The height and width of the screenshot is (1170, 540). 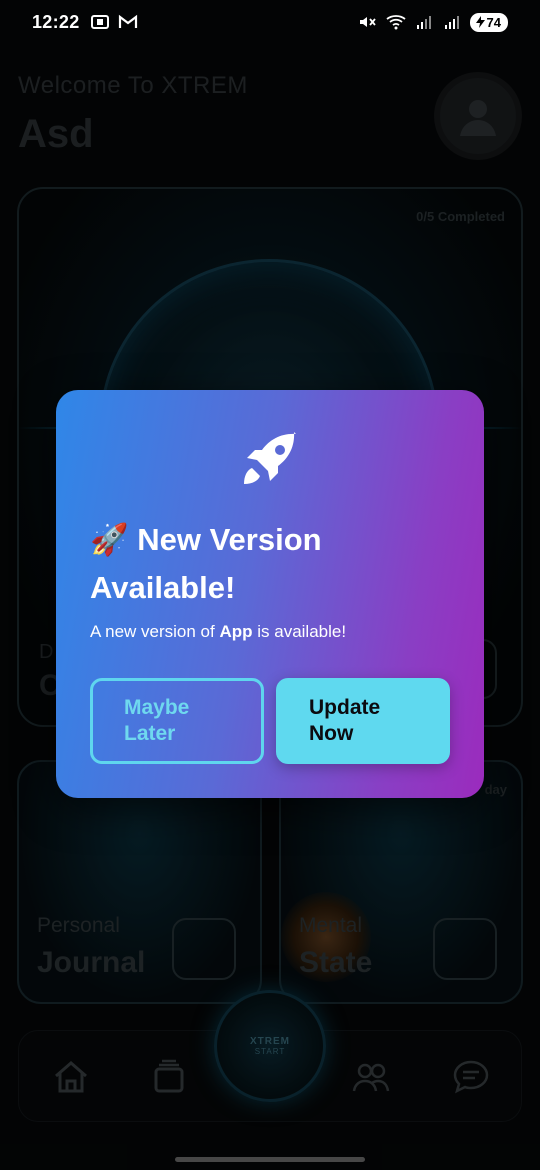 I want to click on battery-icon: 74, so click(x=488, y=22).